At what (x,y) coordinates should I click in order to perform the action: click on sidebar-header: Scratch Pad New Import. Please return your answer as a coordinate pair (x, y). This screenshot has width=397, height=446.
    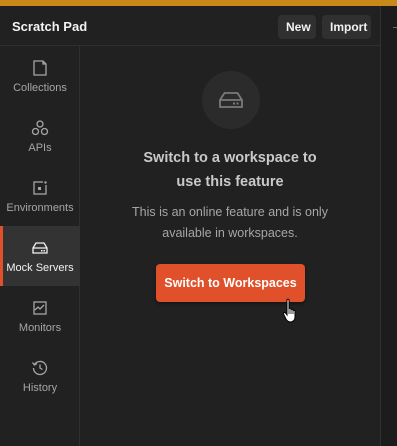
    Looking at the image, I should click on (190, 26).